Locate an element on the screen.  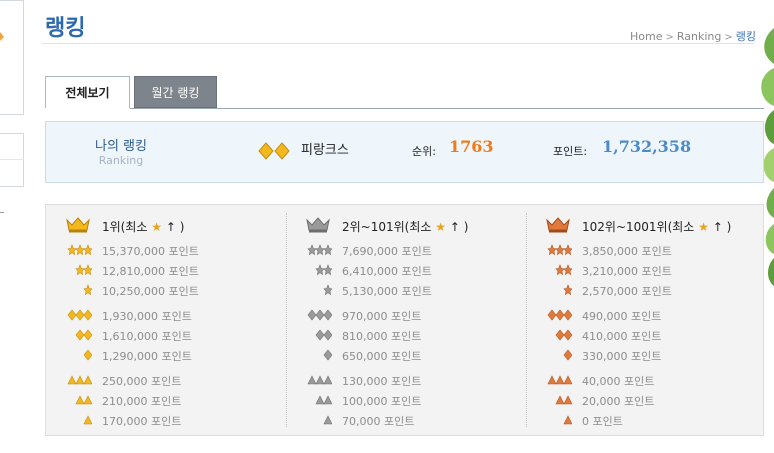
grade-points: 130,000 포인트 is located at coordinates (382, 381).